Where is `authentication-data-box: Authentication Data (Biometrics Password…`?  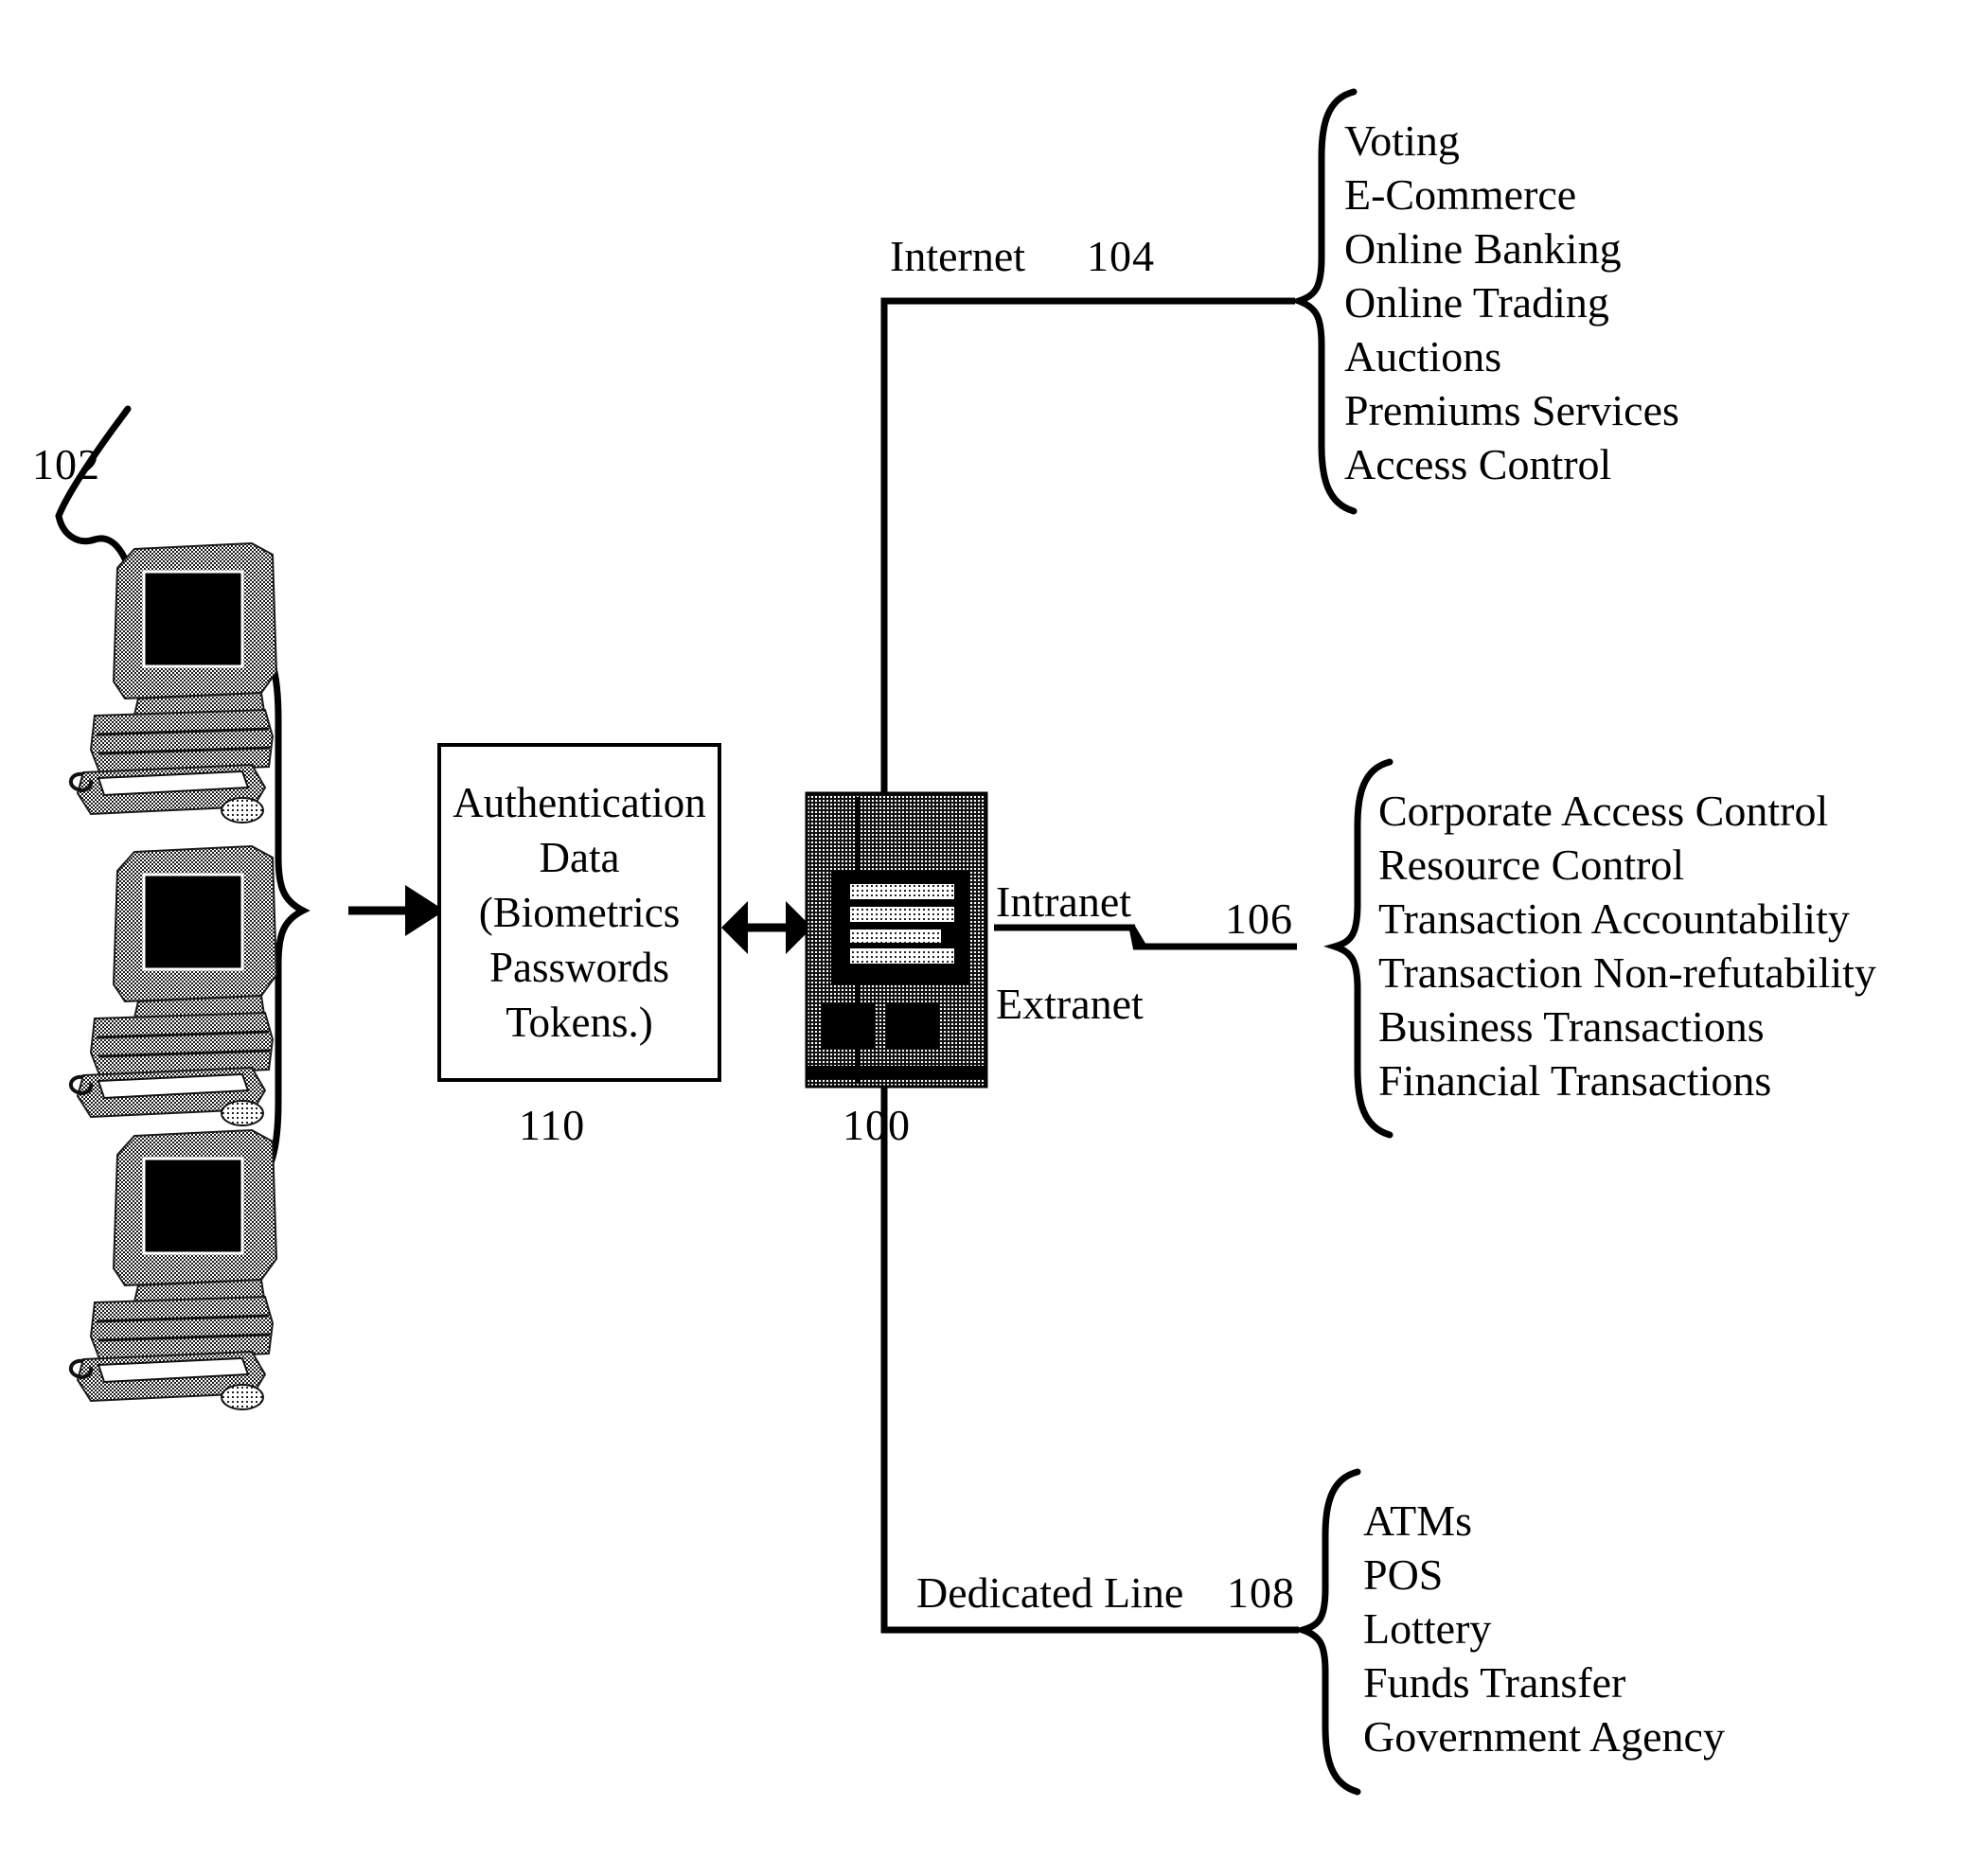 authentication-data-box: Authentication Data (Biometrics Password… is located at coordinates (579, 912).